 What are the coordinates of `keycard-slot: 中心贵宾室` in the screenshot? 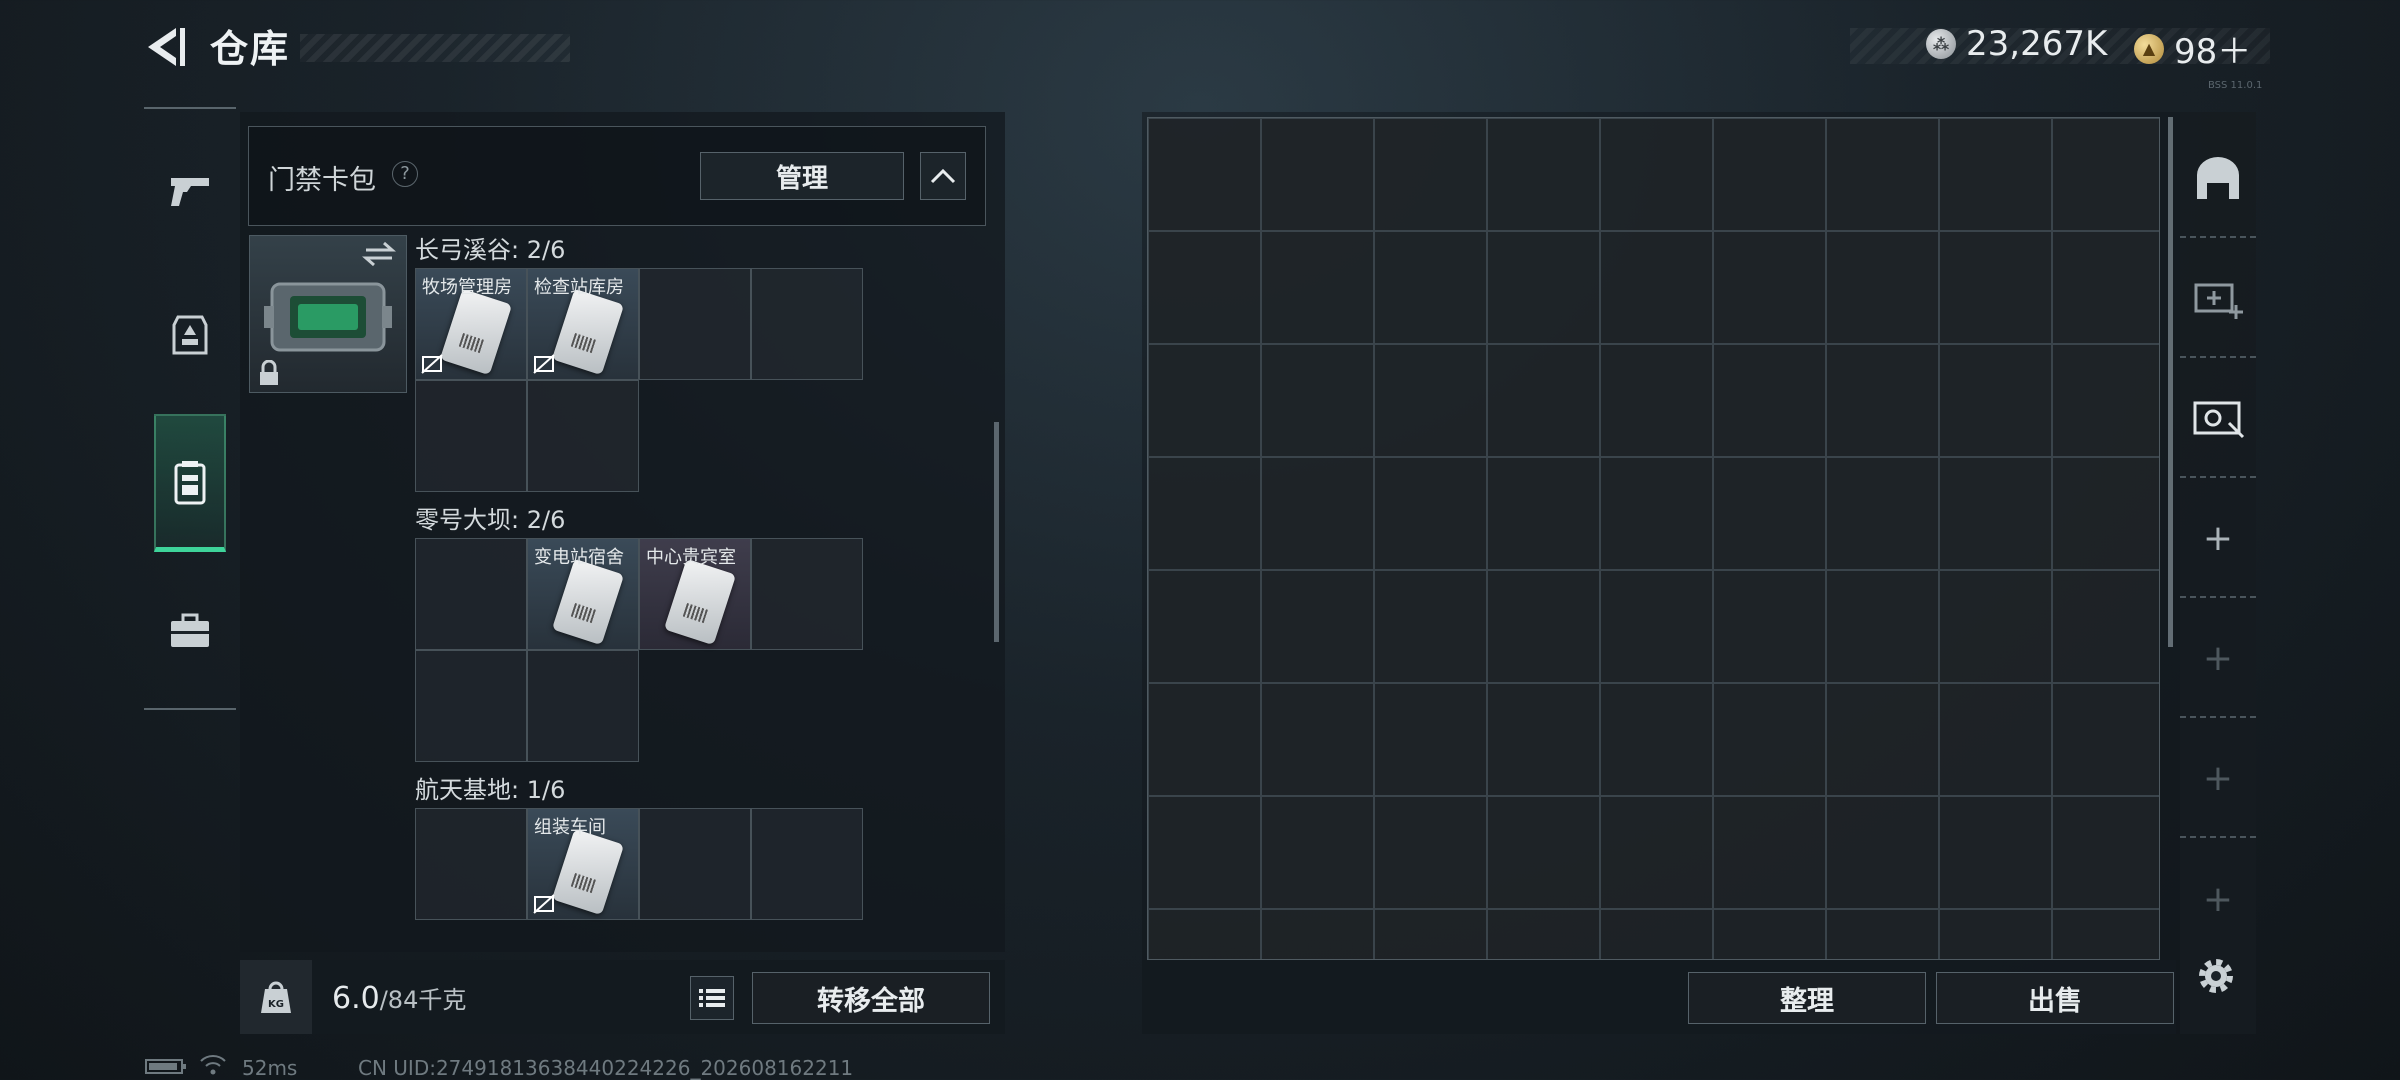 It's located at (695, 594).